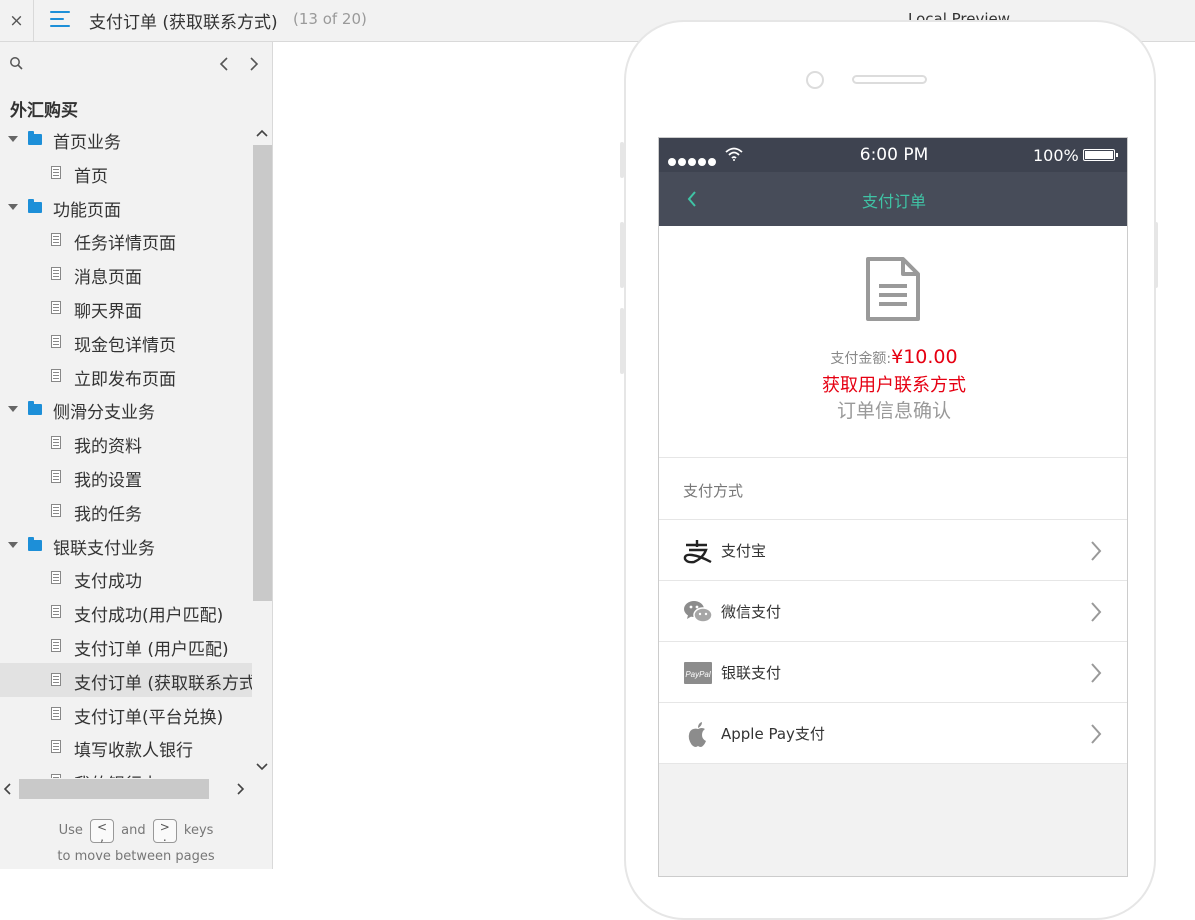 Image resolution: width=1195 pixels, height=920 pixels. What do you see at coordinates (70, 830) in the screenshot?
I see `hint-use: Use` at bounding box center [70, 830].